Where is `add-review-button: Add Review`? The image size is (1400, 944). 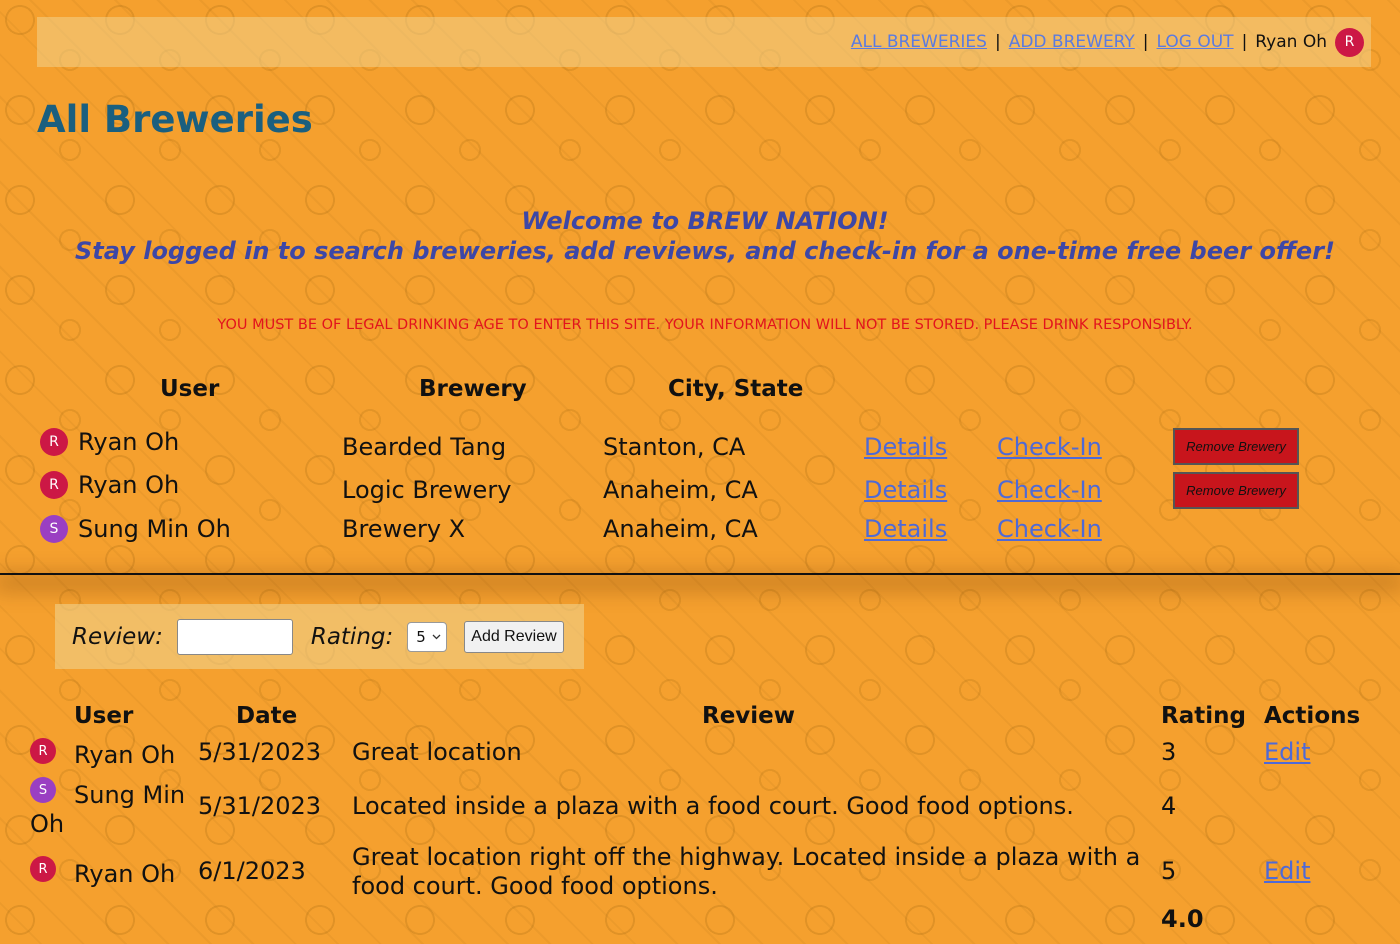
add-review-button: Add Review is located at coordinates (514, 636).